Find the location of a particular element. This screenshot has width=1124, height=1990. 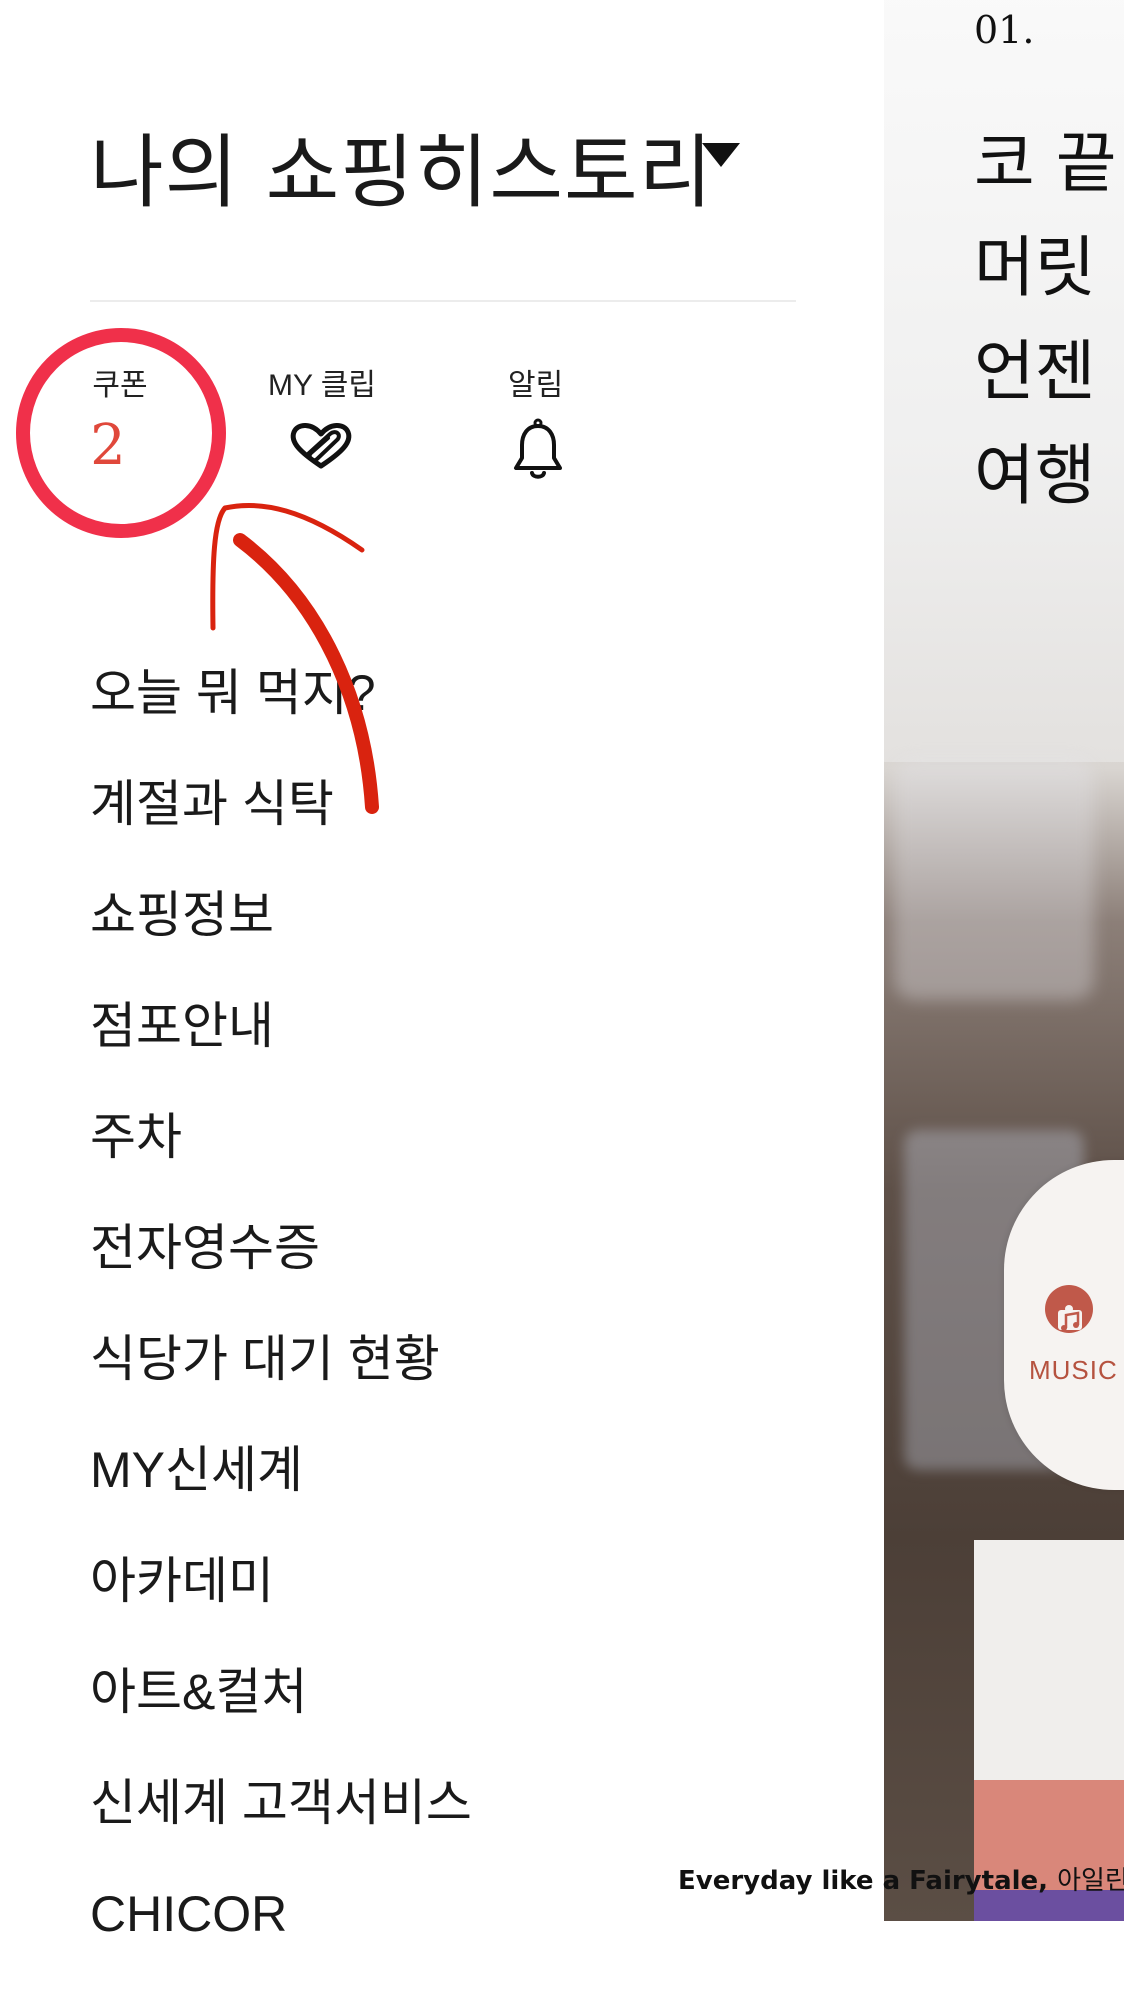

watermark: Everyday like a Fairytale, 아일린 is located at coordinates (901, 1878).